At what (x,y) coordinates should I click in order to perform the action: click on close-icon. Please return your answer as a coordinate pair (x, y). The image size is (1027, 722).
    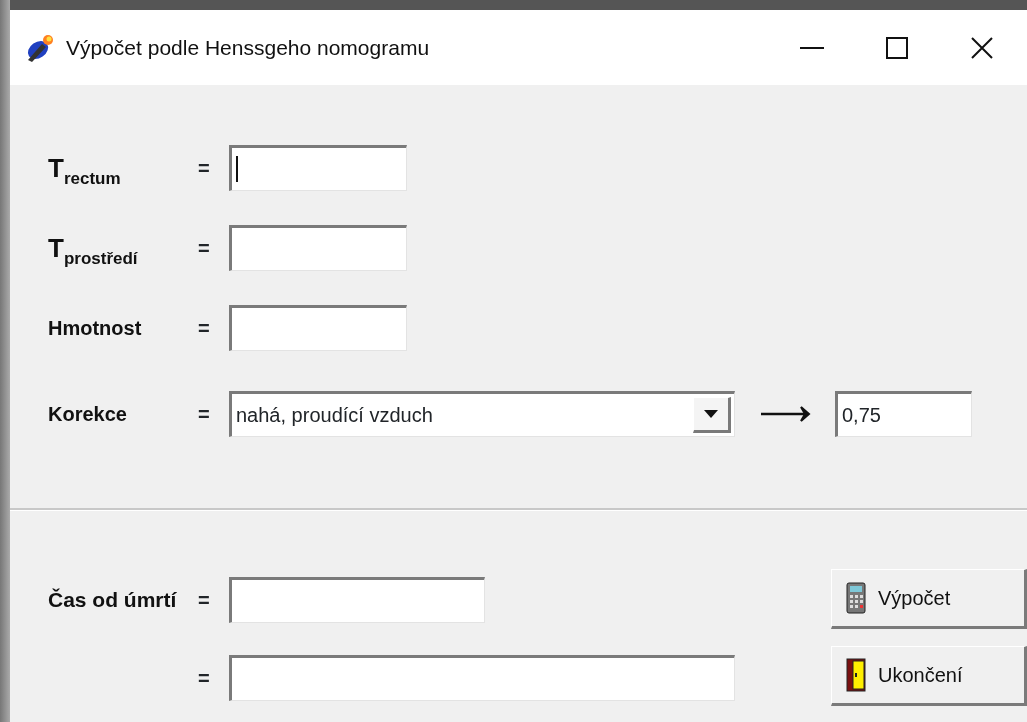
    Looking at the image, I should click on (982, 47).